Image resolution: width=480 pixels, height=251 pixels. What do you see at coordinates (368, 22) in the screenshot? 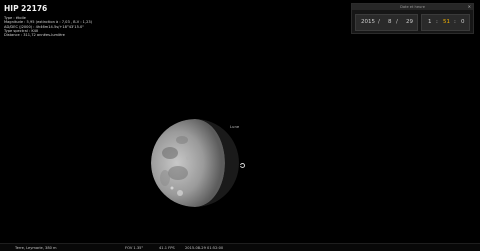
I see `year-spinbox: 2015` at bounding box center [368, 22].